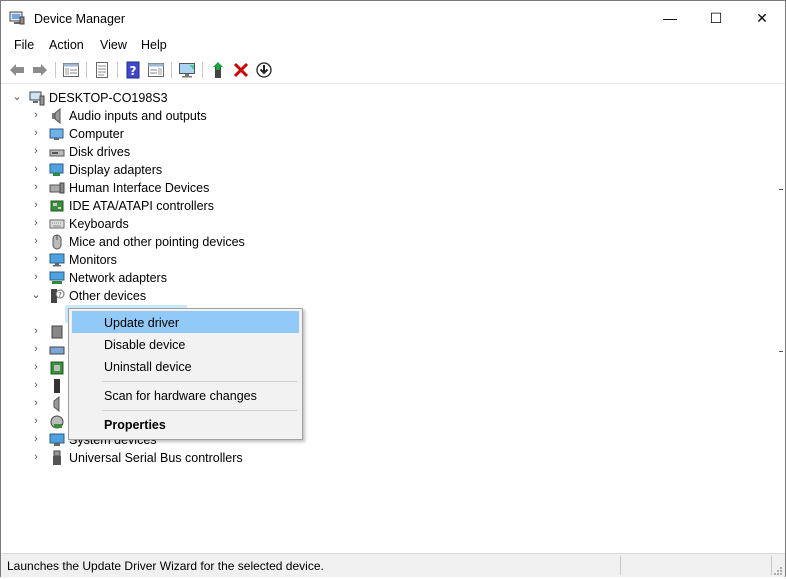 Image resolution: width=786 pixels, height=579 pixels. I want to click on tree-item-ide-controllers: › IDE ATA/ATAPI controllers, so click(393, 206).